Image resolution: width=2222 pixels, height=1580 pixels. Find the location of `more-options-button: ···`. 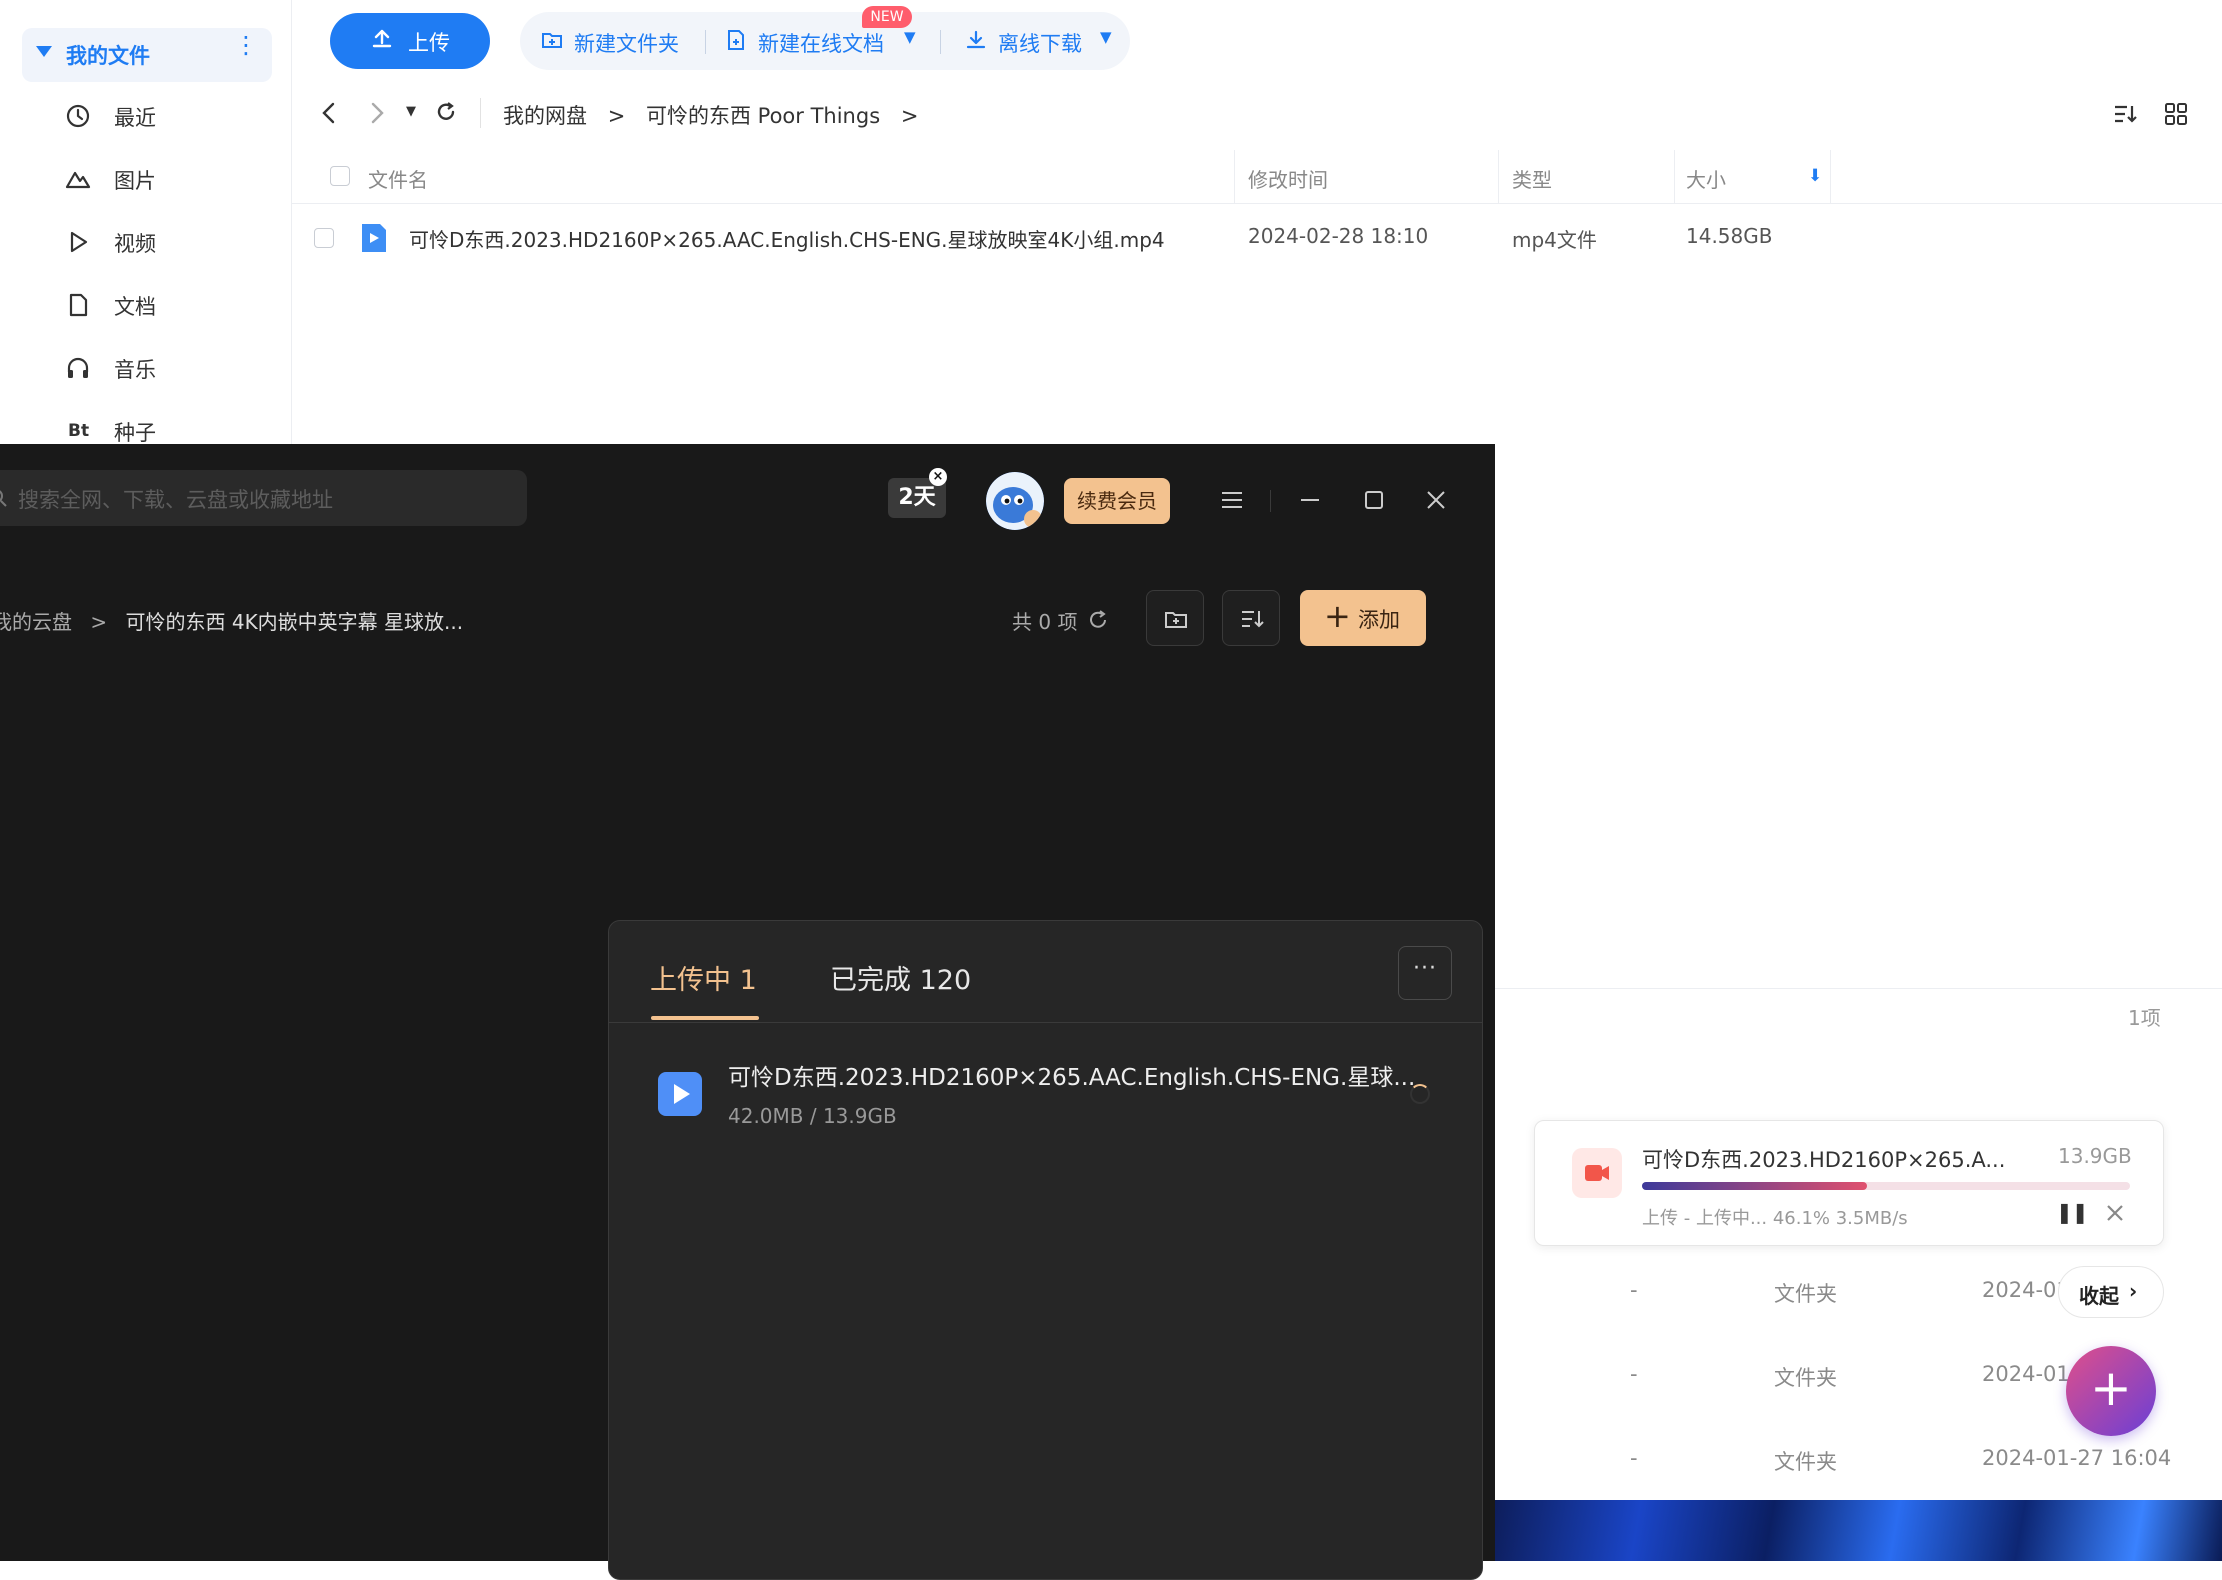

more-options-button: ··· is located at coordinates (1425, 973).